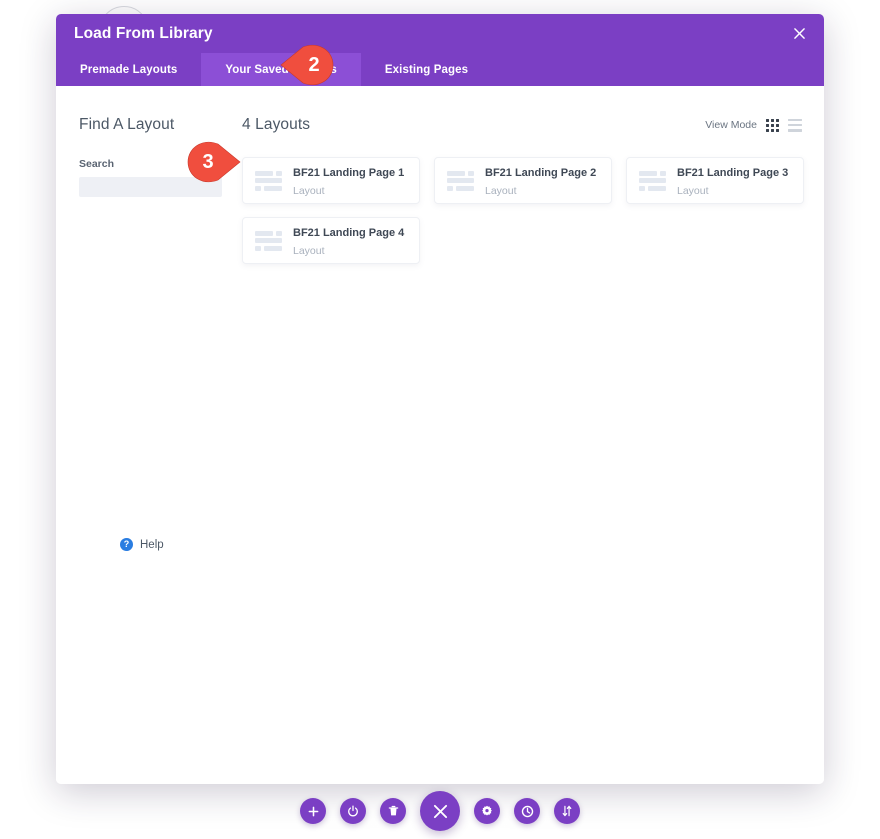 This screenshot has height=839, width=880. What do you see at coordinates (281, 69) in the screenshot?
I see `tab-your-saved-layouts: Your Saved Layouts` at bounding box center [281, 69].